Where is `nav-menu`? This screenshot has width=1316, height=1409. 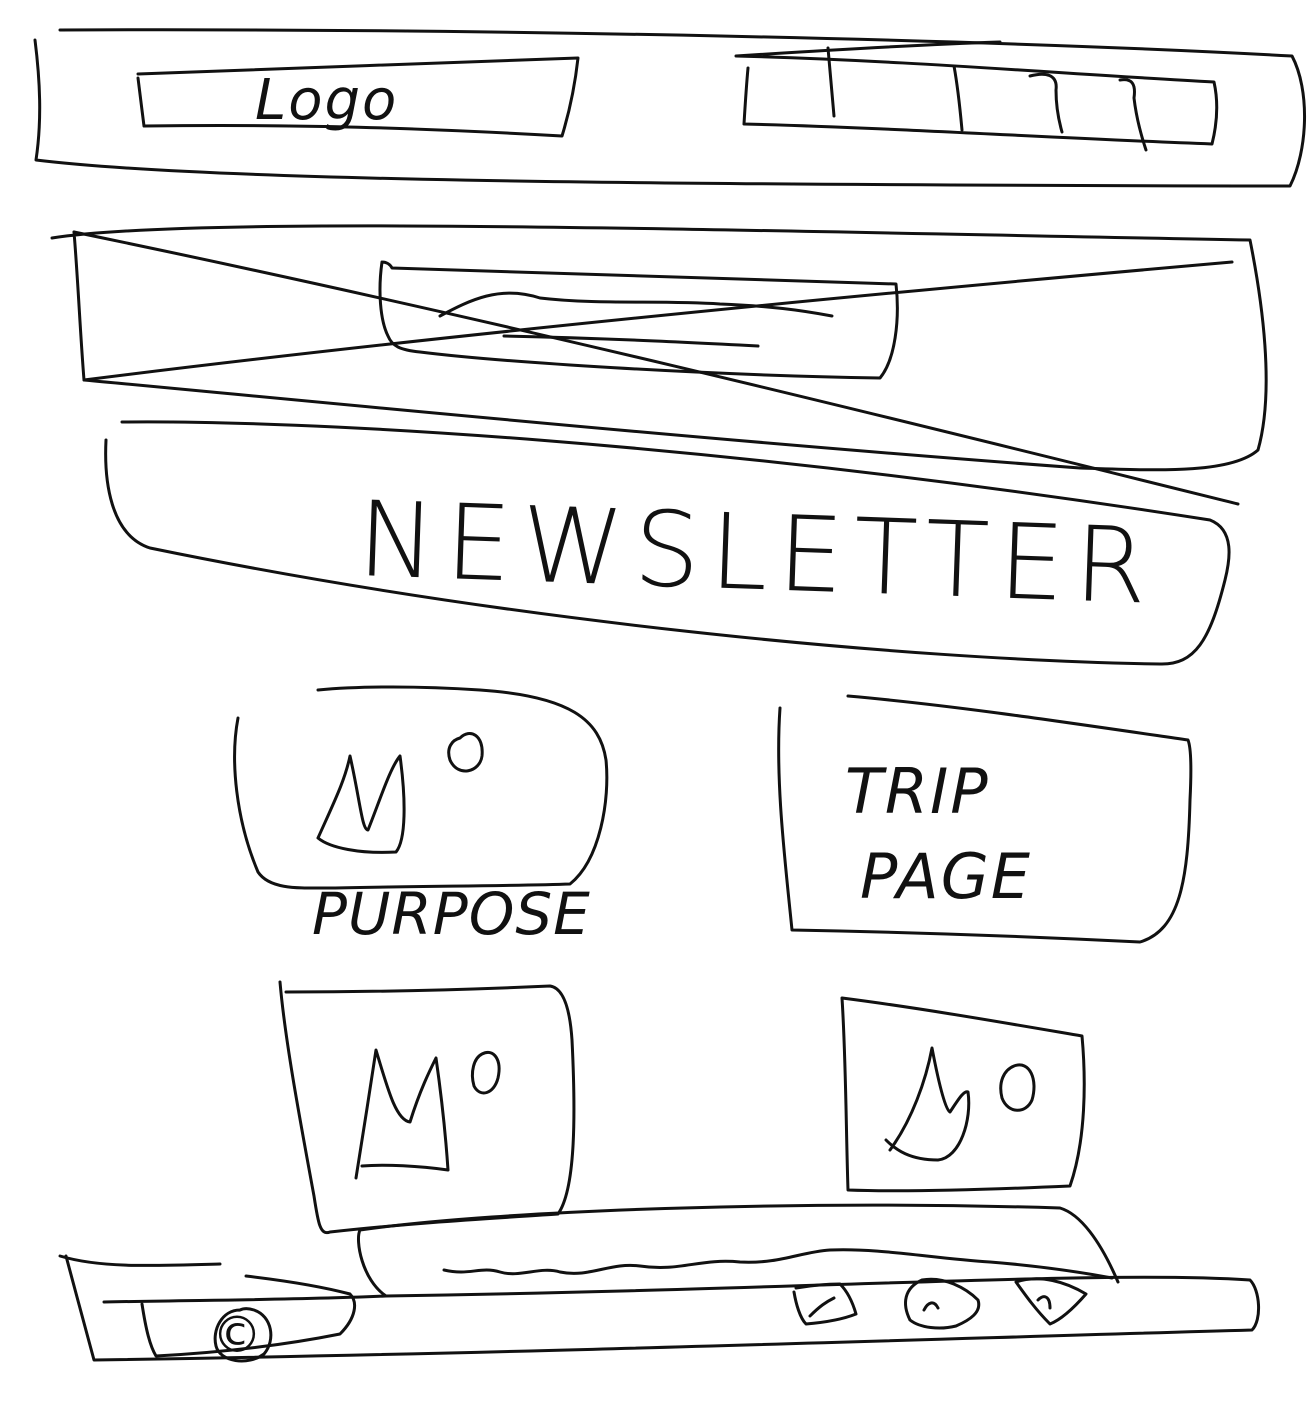
nav-menu is located at coordinates (976, 96).